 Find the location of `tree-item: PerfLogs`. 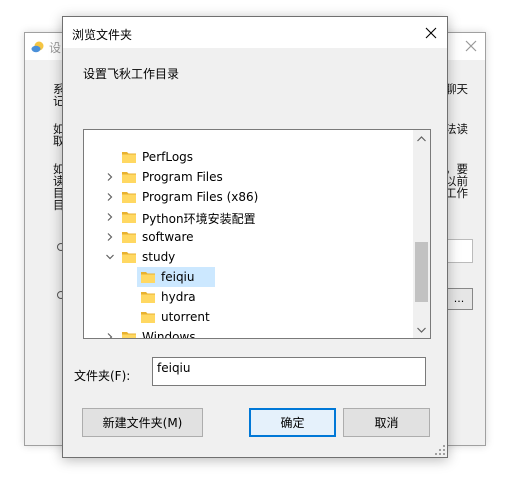

tree-item: PerfLogs is located at coordinates (249, 157).